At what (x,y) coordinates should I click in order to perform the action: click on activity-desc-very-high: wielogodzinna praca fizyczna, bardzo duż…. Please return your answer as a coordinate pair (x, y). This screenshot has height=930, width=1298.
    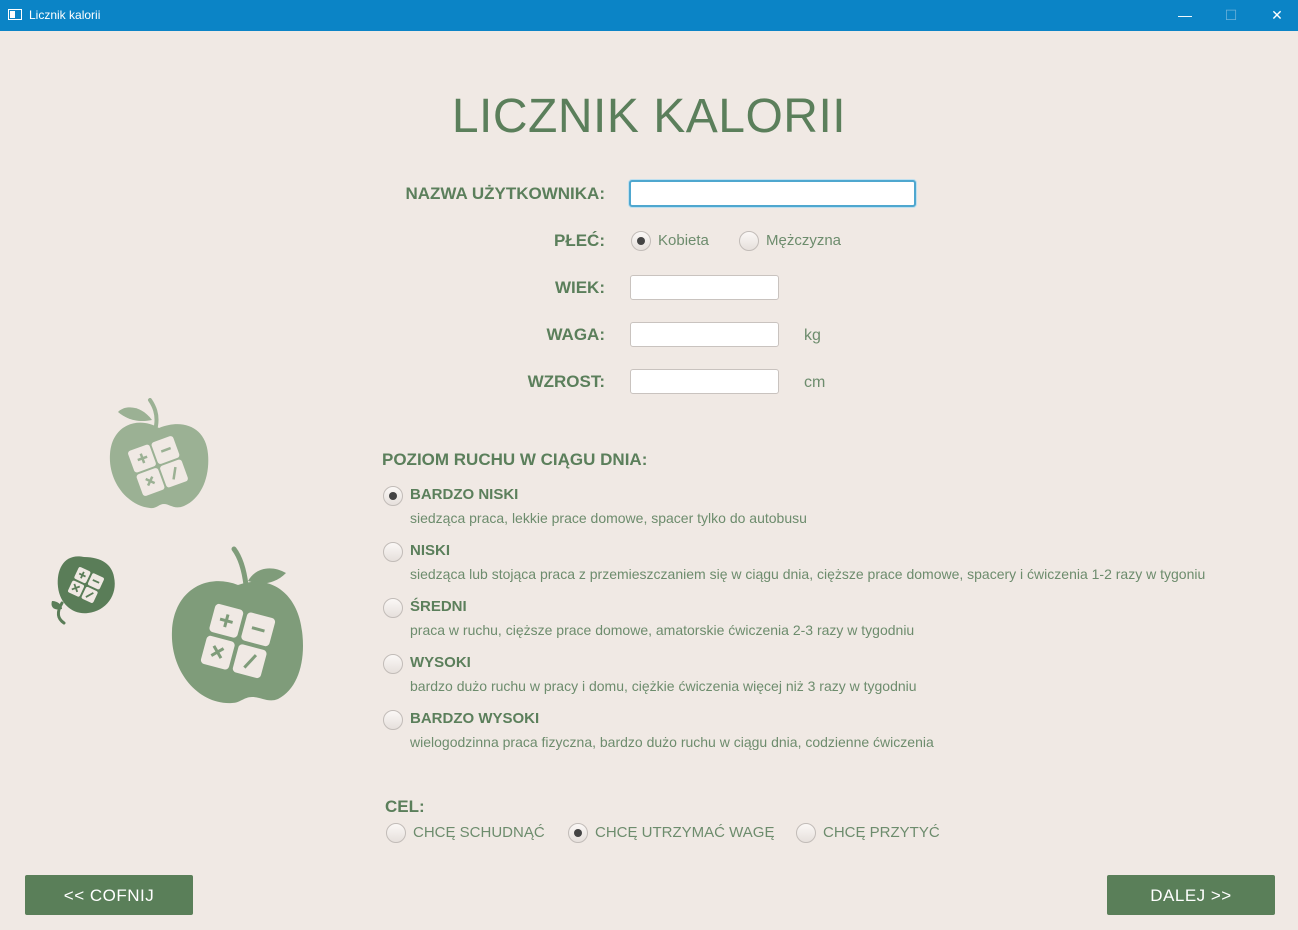
    Looking at the image, I should click on (672, 742).